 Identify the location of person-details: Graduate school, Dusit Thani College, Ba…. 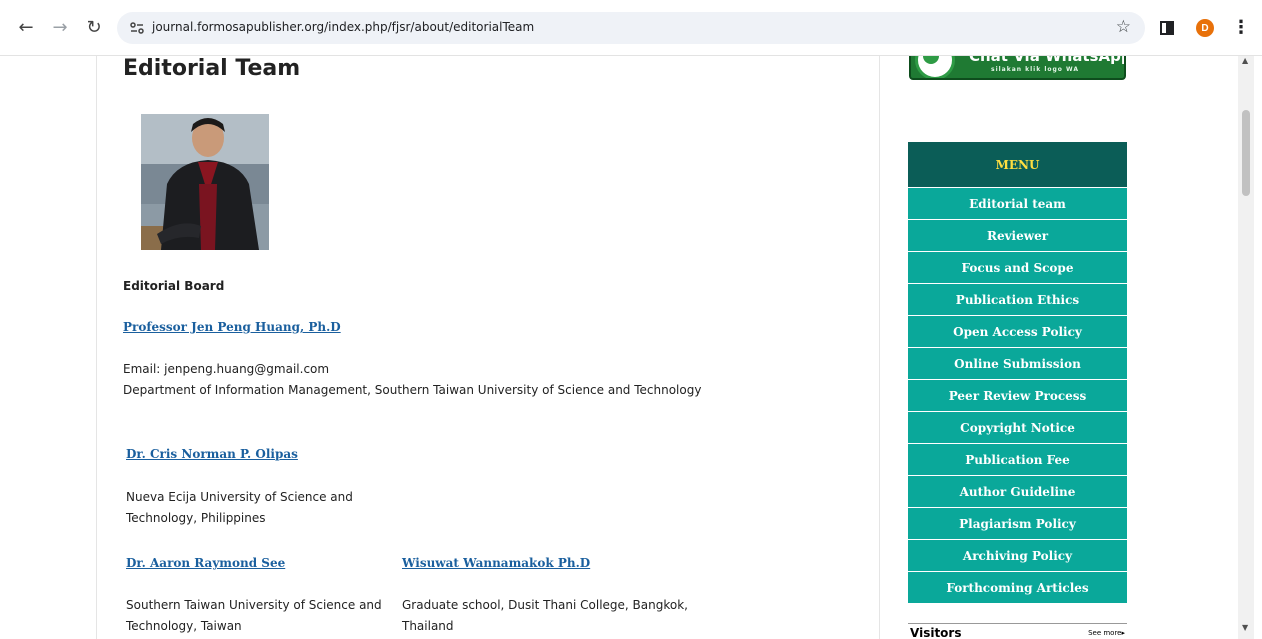
(545, 616).